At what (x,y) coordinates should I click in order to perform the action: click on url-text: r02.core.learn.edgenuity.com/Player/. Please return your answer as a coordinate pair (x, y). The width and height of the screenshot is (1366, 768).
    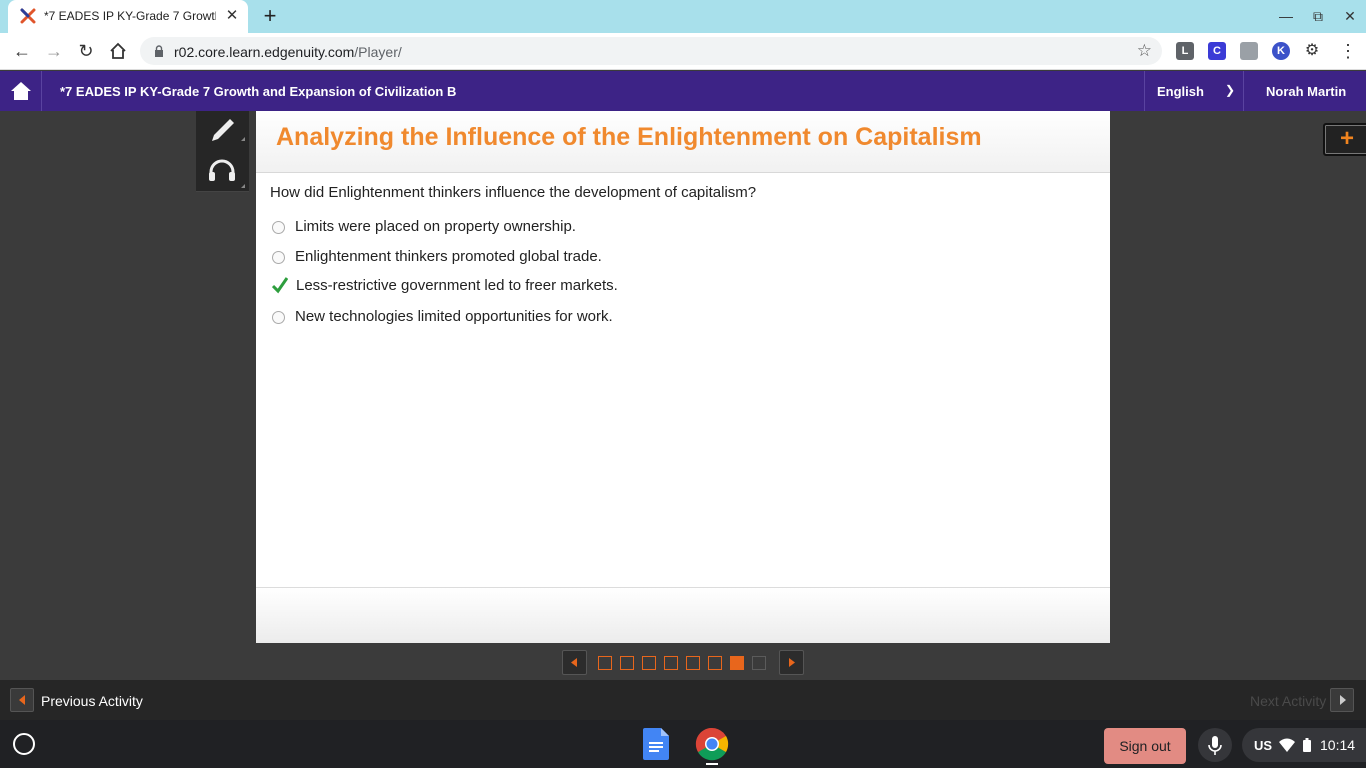
    Looking at the image, I should click on (288, 52).